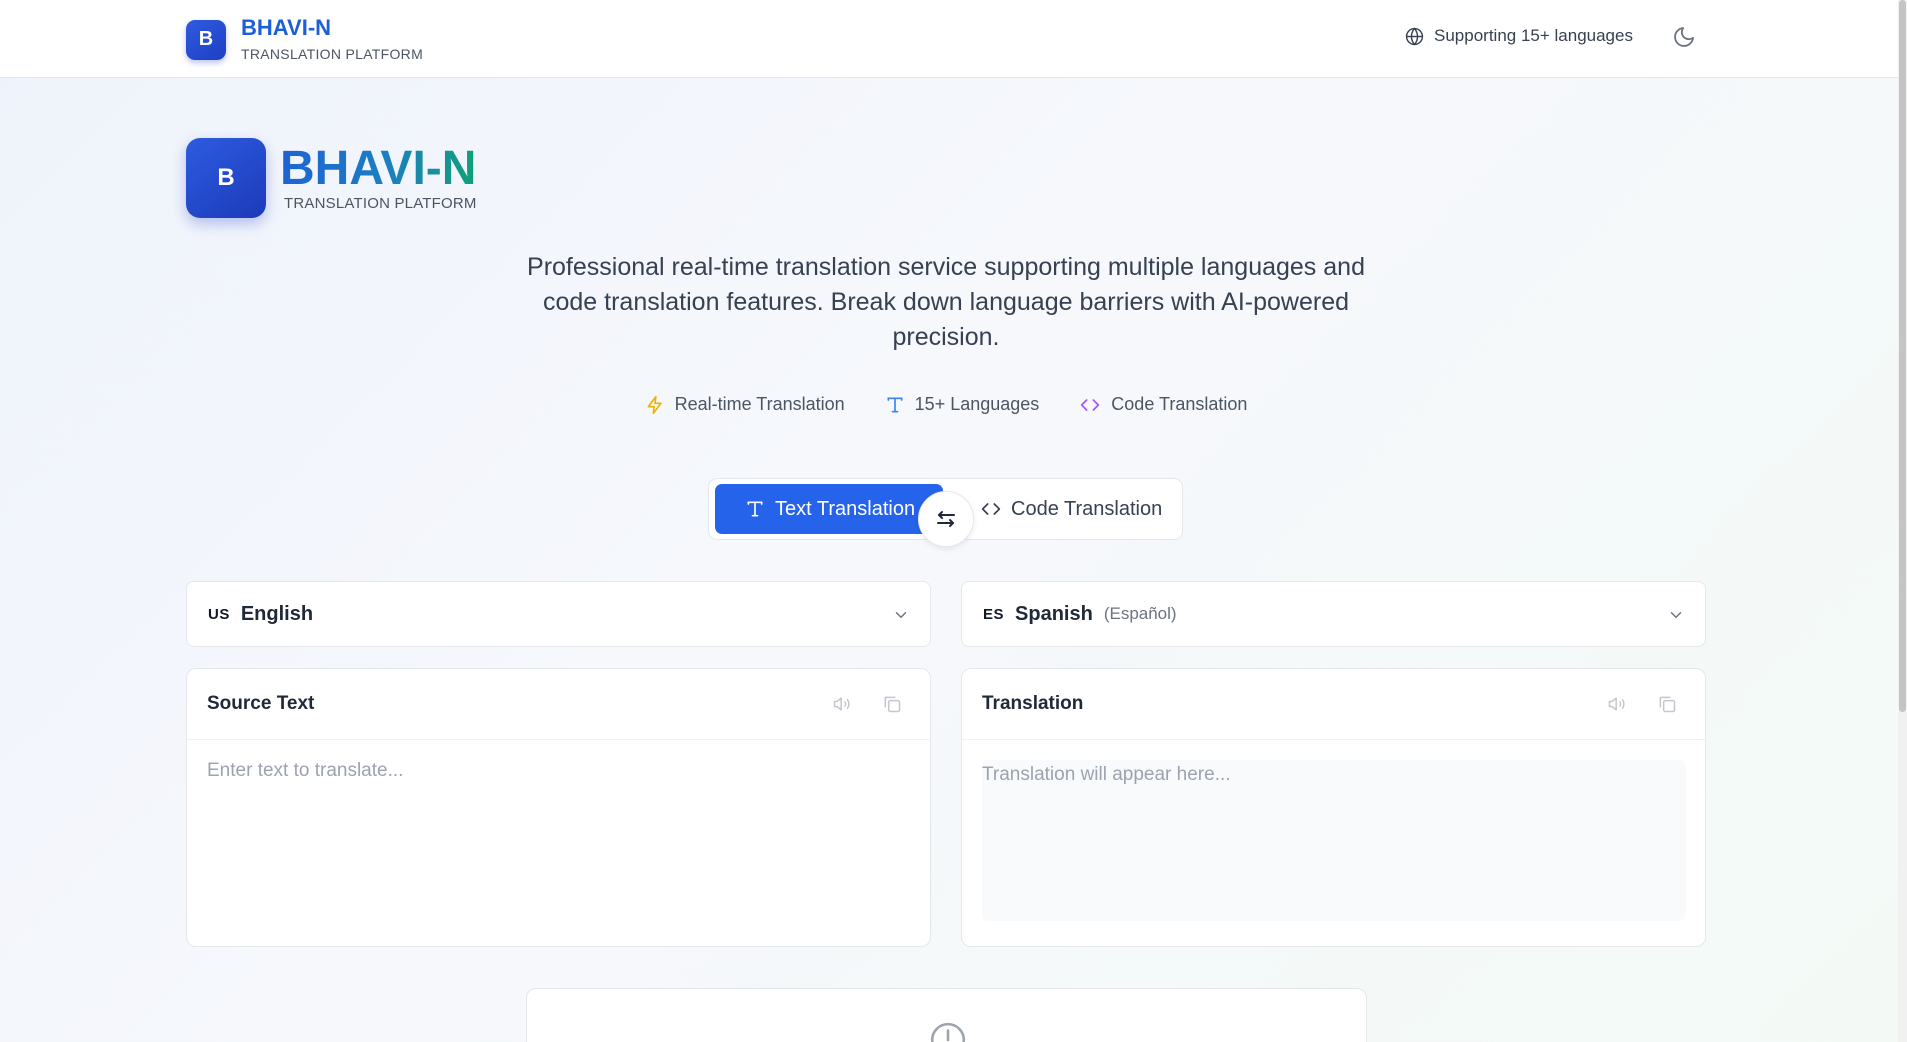 This screenshot has height=1042, width=1907. What do you see at coordinates (1140, 613) in the screenshot?
I see `target-language-native: (Español)` at bounding box center [1140, 613].